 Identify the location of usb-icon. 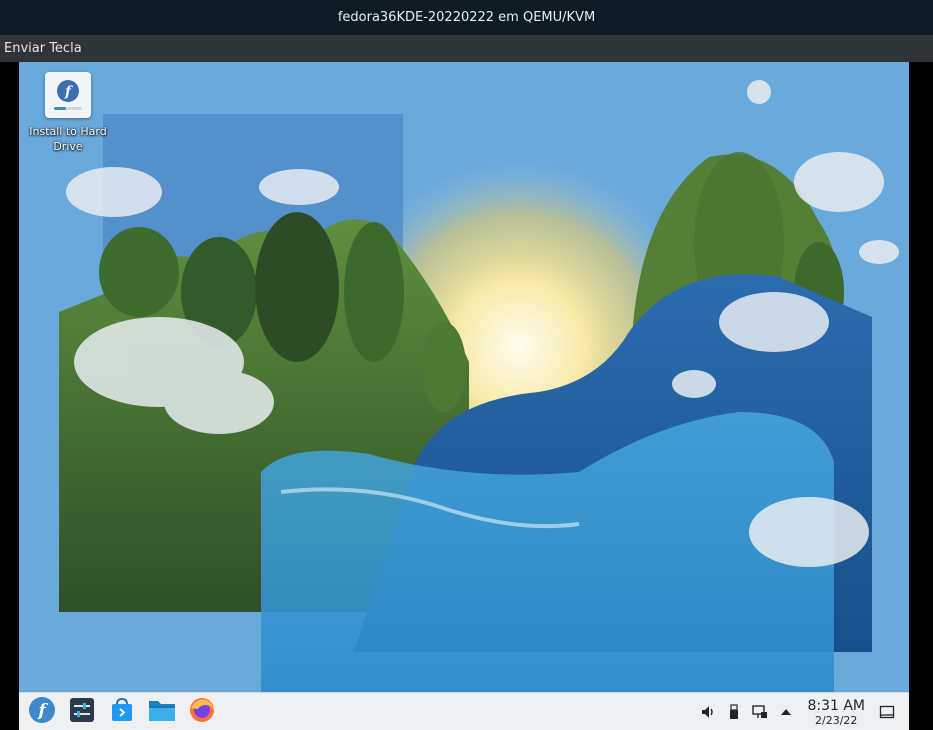
(734, 712).